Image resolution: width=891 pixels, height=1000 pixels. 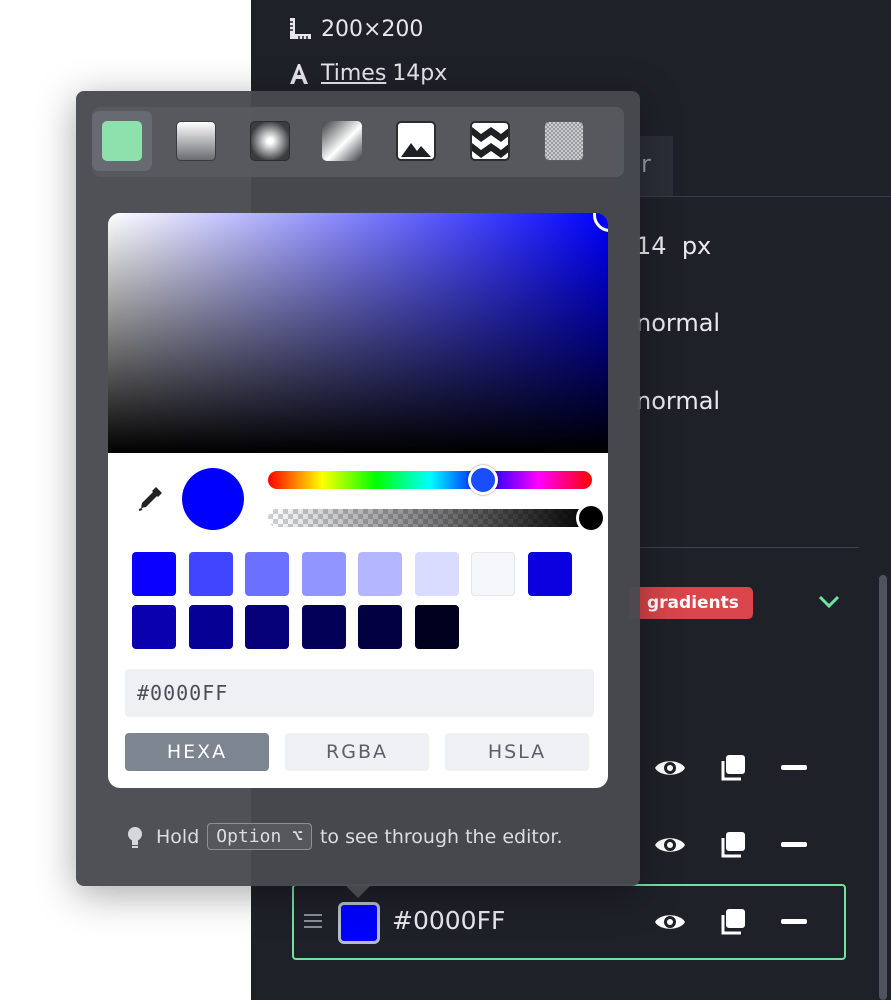 I want to click on lightbulb-icon, so click(x=135, y=837).